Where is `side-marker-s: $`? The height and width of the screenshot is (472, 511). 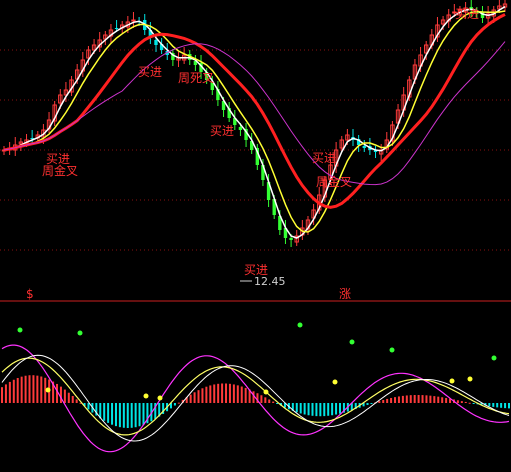 side-marker-s: $ is located at coordinates (30, 294).